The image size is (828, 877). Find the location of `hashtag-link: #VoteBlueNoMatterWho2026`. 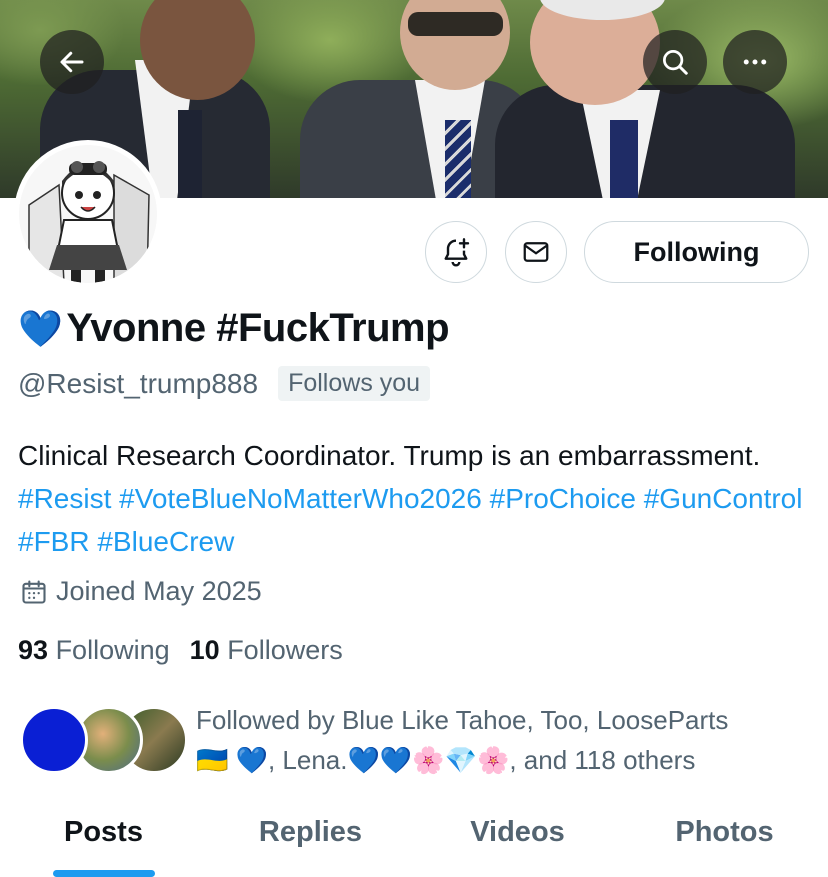

hashtag-link: #VoteBlueNoMatterWho2026 is located at coordinates (300, 498).